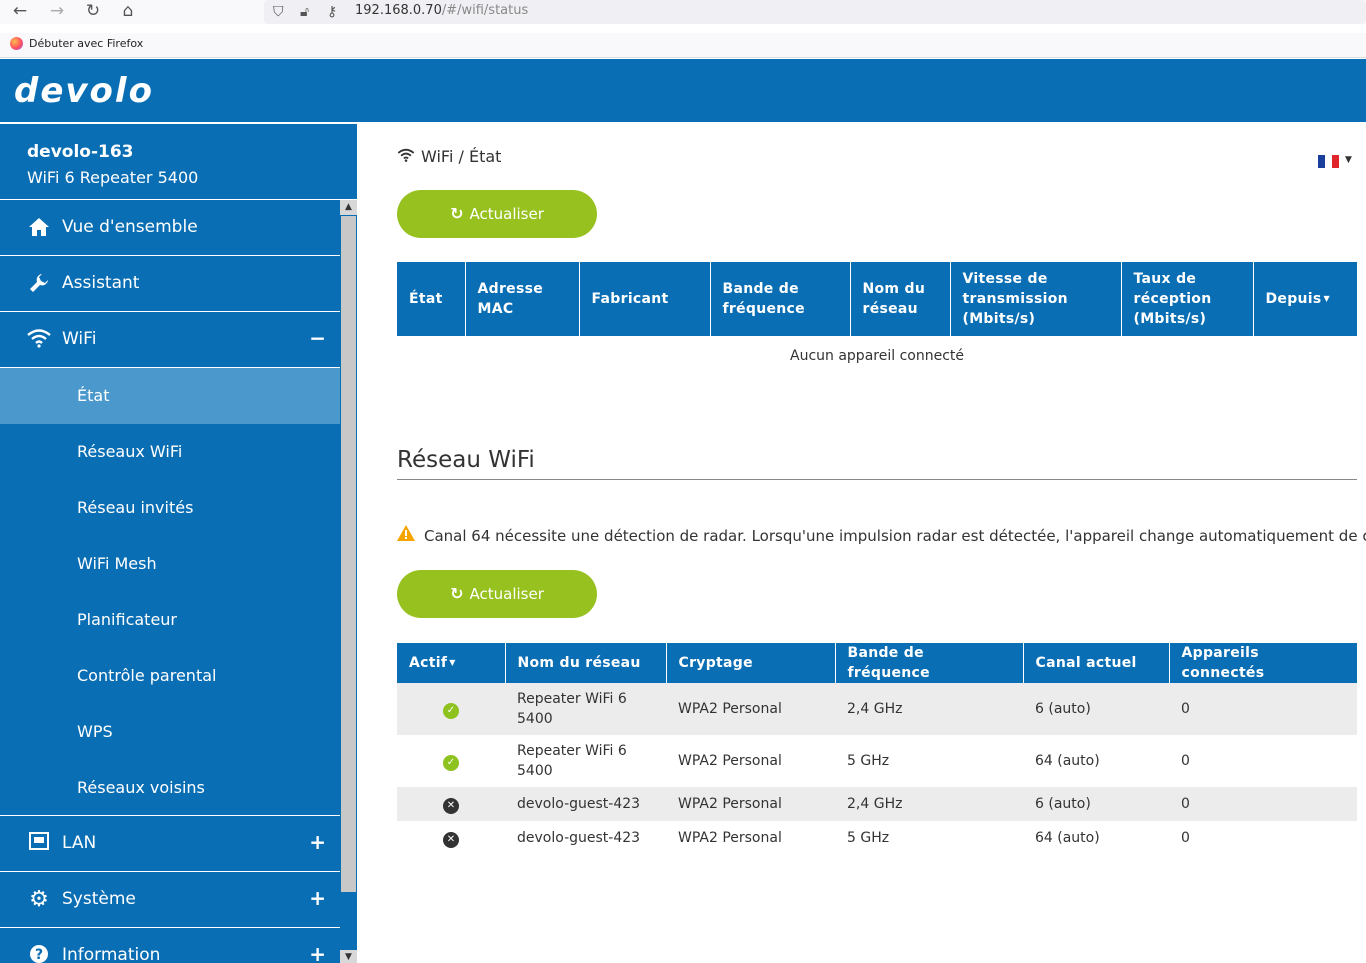 The height and width of the screenshot is (963, 1366). What do you see at coordinates (101, 283) in the screenshot?
I see `sidebar-item-label: Assistant` at bounding box center [101, 283].